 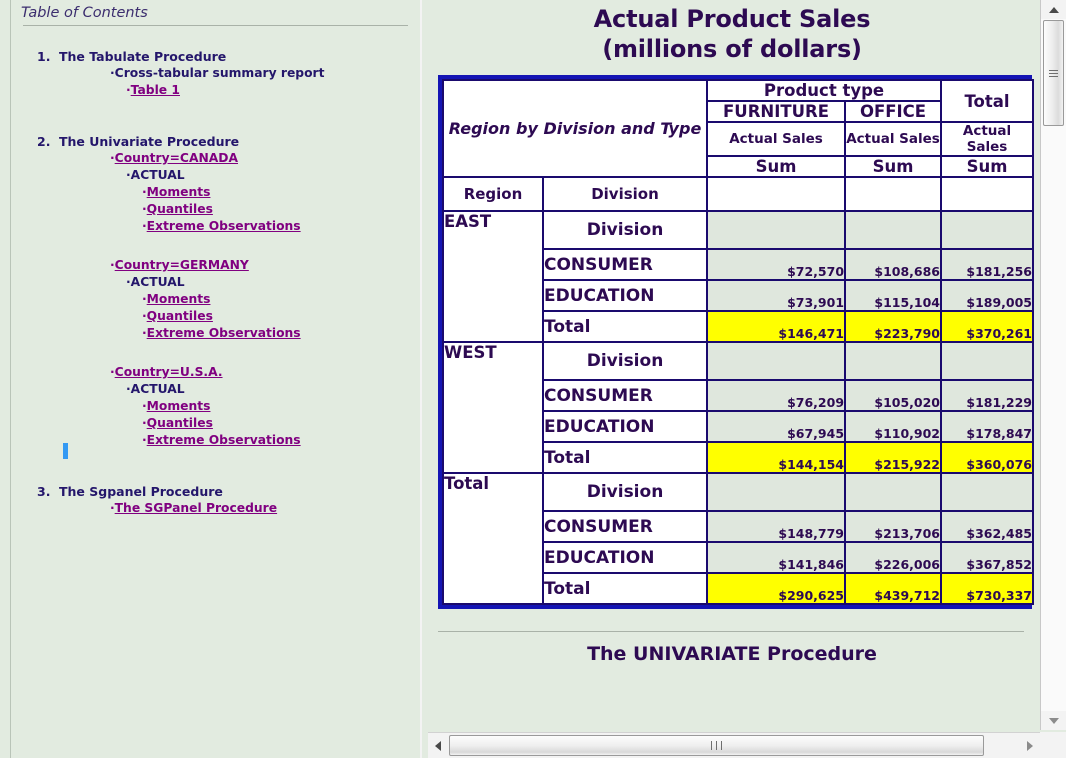 I want to click on table-row: Total Division, so click(x=738, y=538).